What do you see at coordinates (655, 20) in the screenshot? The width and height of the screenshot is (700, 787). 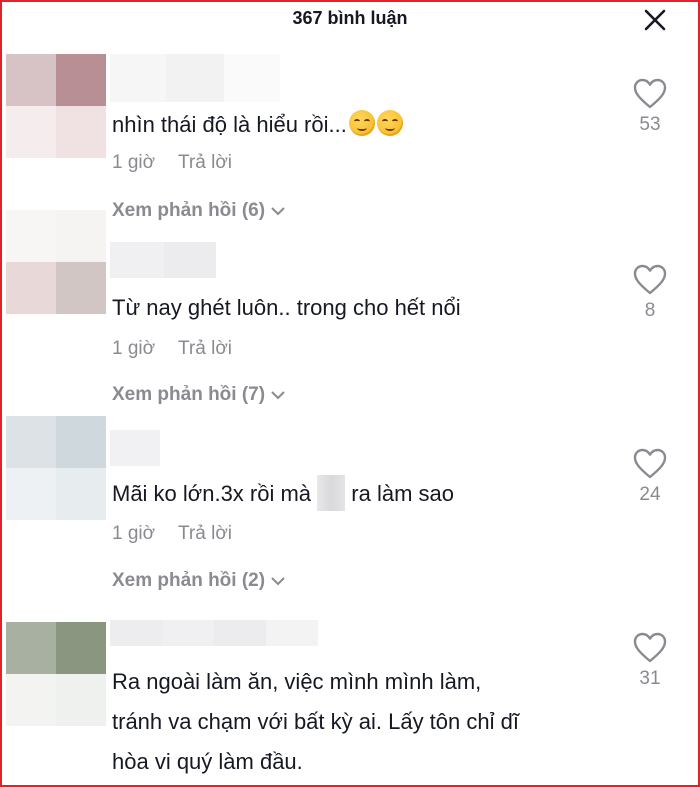 I see `close-icon` at bounding box center [655, 20].